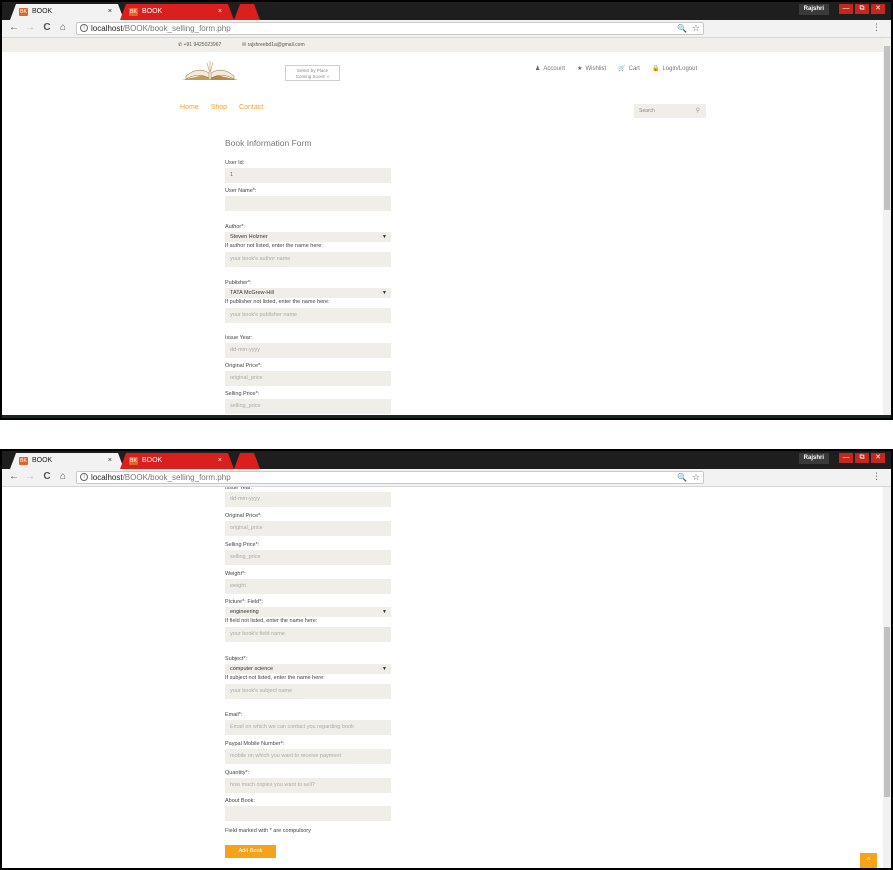 Image resolution: width=893 pixels, height=870 pixels. What do you see at coordinates (189, 107) in the screenshot?
I see `nav-home: Home` at bounding box center [189, 107].